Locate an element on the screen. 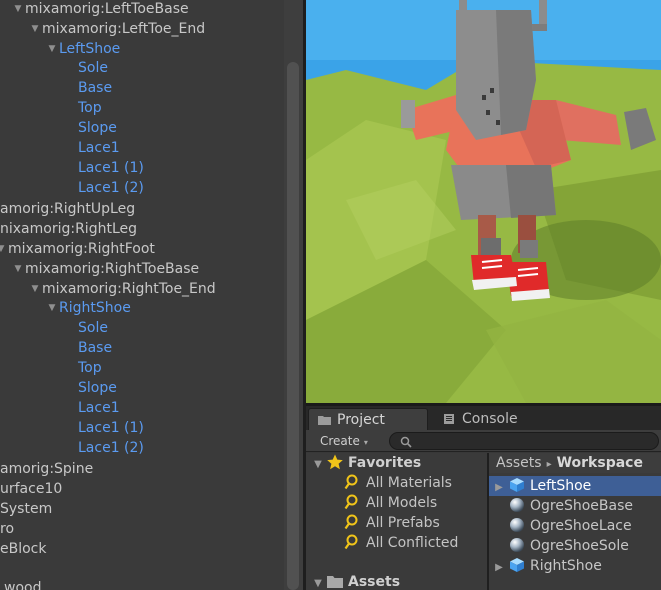  hierarchy-row: eBlock is located at coordinates (23, 549).